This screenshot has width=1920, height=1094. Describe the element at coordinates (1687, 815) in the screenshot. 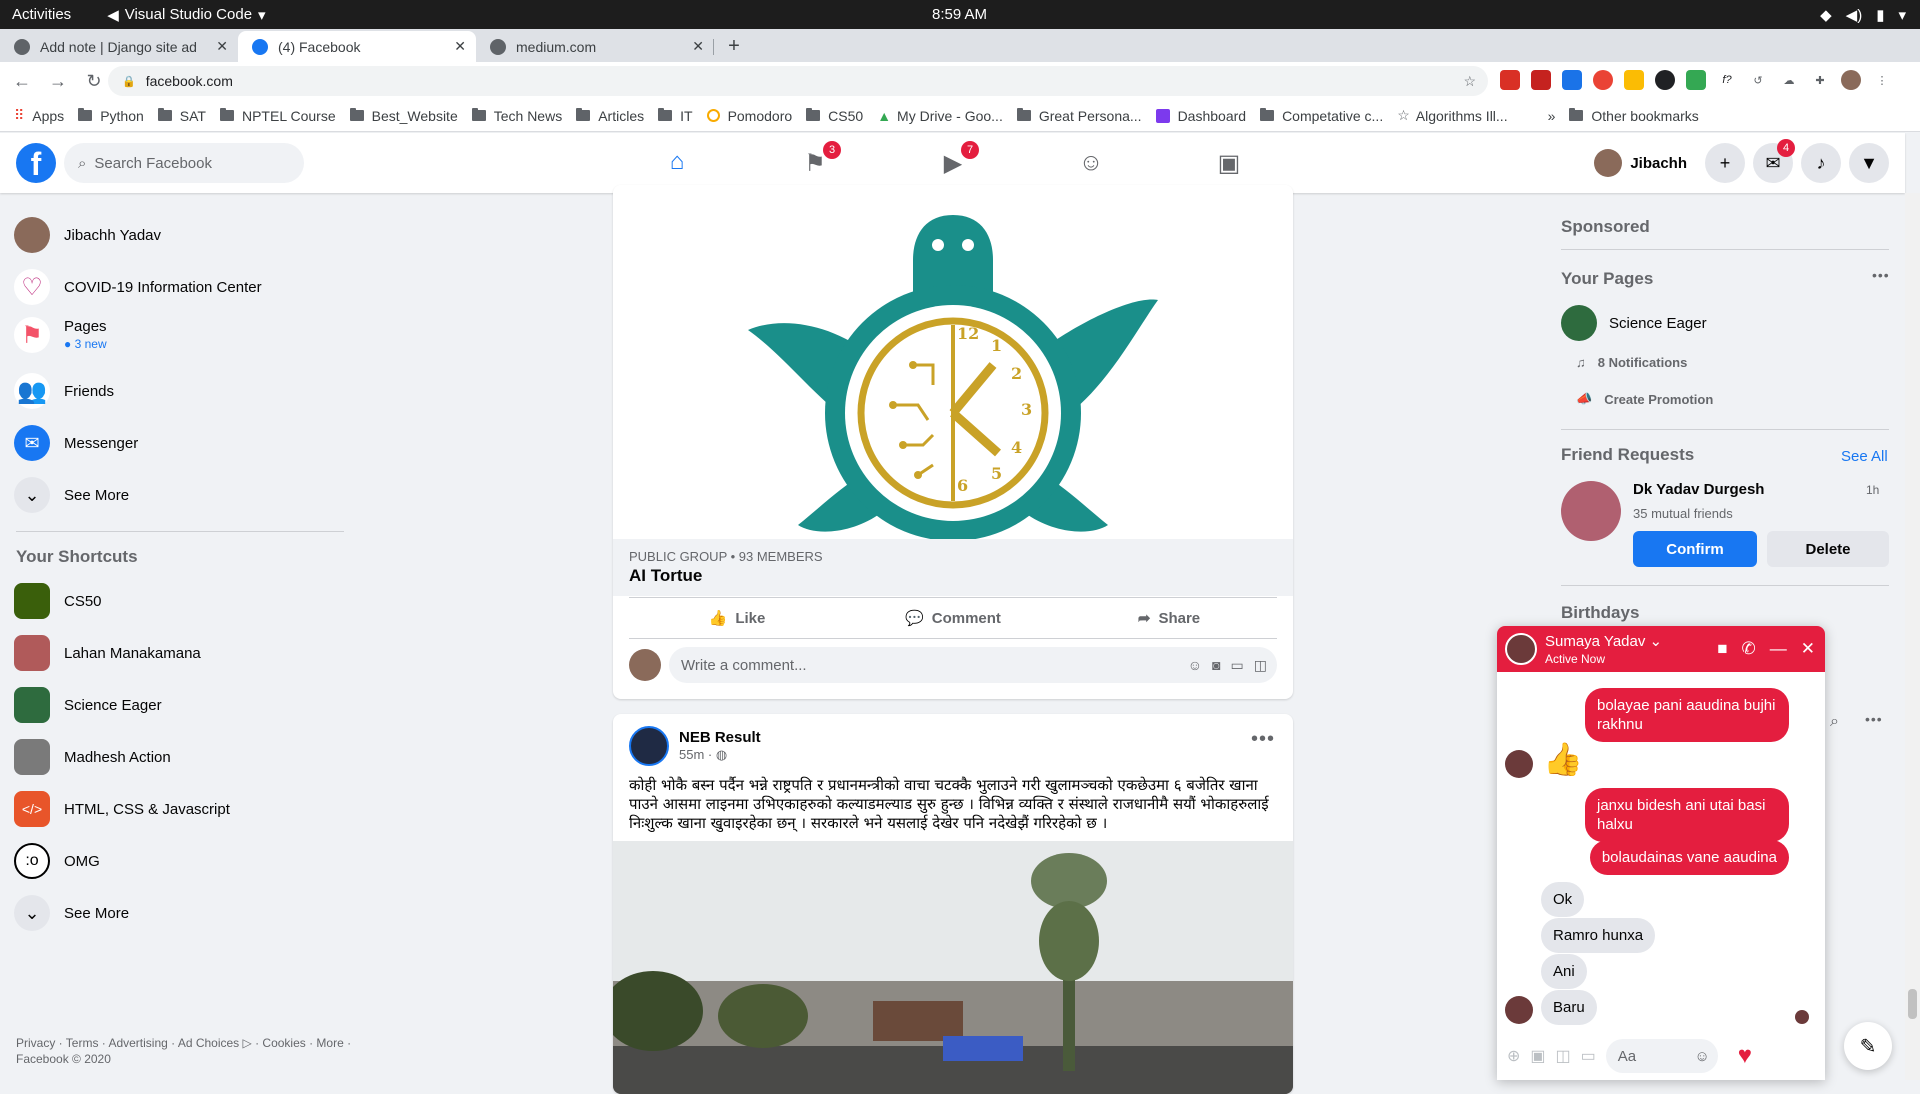

I see `message-bubble-sent: janxu bidesh ani utai basi halxu` at that location.